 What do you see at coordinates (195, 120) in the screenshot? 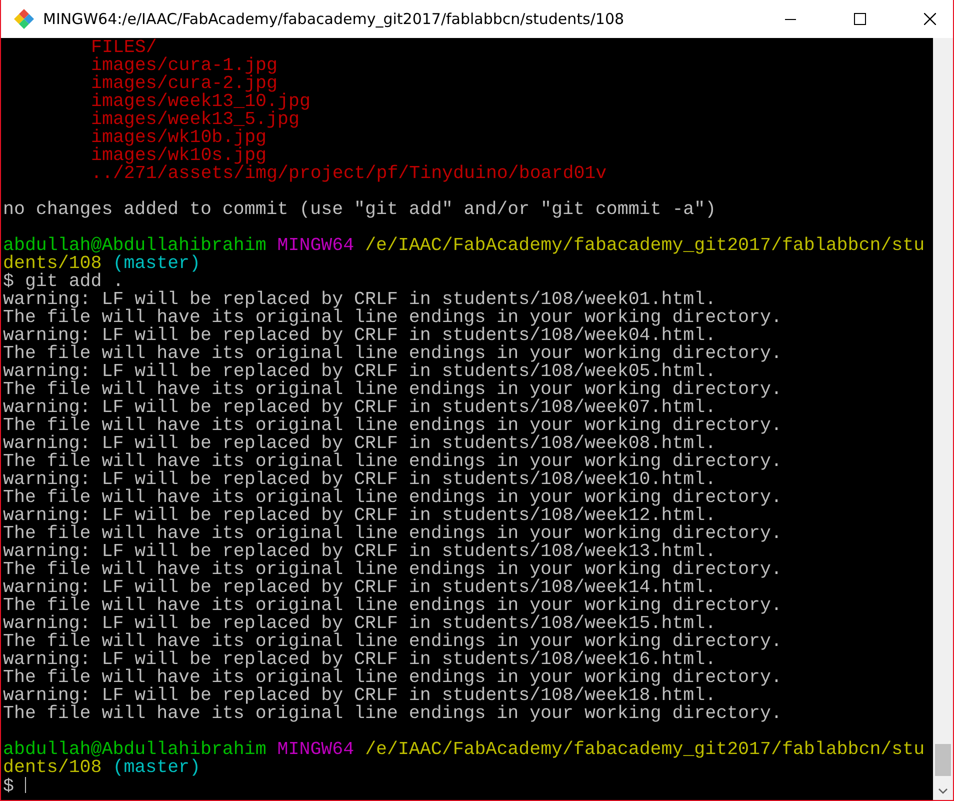
I see `untracked-file: images/week13_5.jpg` at bounding box center [195, 120].